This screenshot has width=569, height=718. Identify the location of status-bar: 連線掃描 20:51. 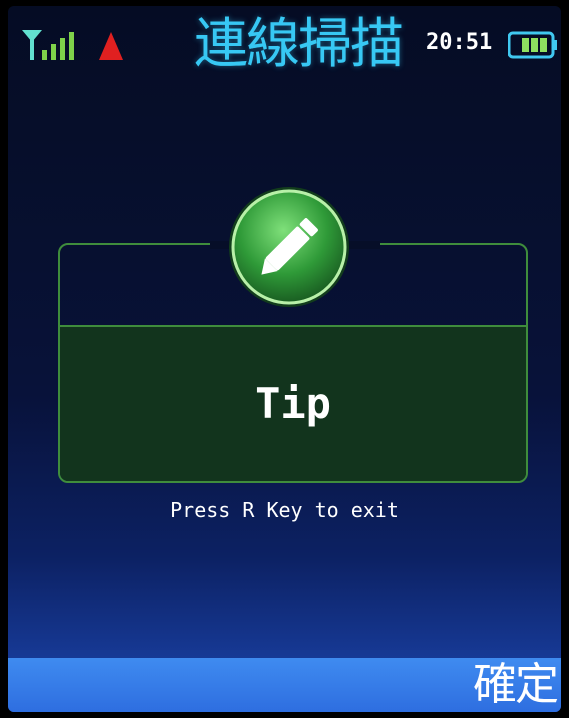
(284, 46).